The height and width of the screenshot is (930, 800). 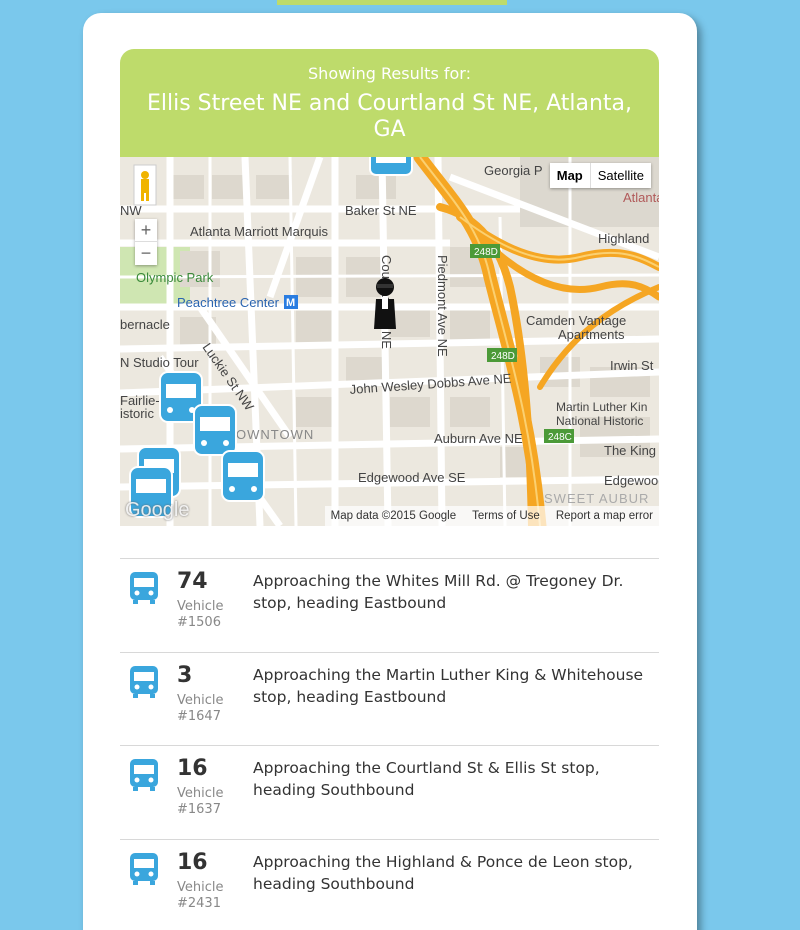 I want to click on svg-text: Camden Vantage, so click(x=576, y=320).